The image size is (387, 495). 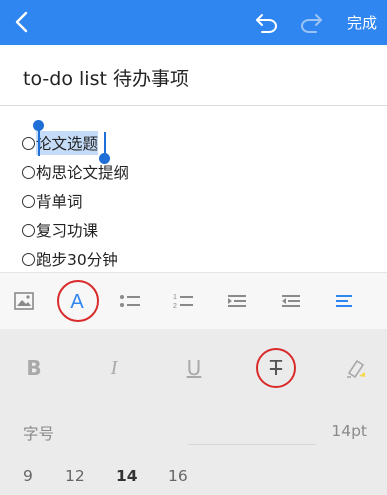 I want to click on todo-item: 论文选题, so click(x=60, y=143).